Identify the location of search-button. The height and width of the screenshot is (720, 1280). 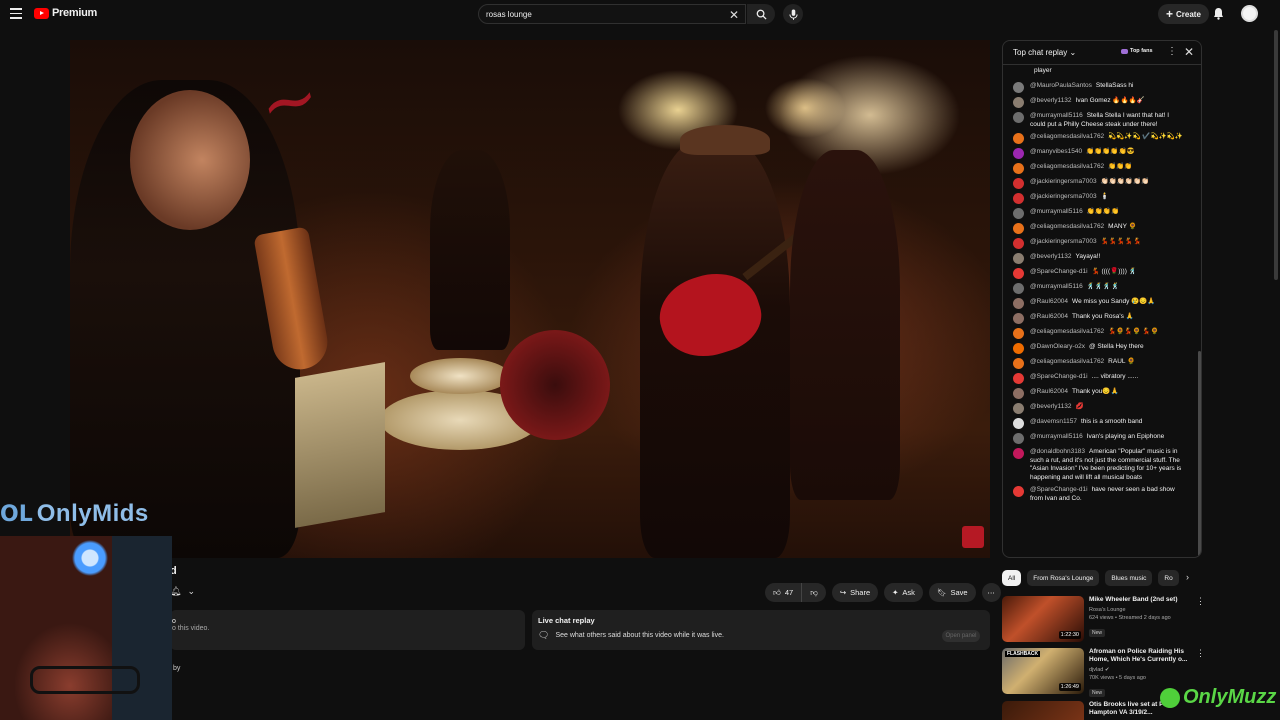
(761, 14).